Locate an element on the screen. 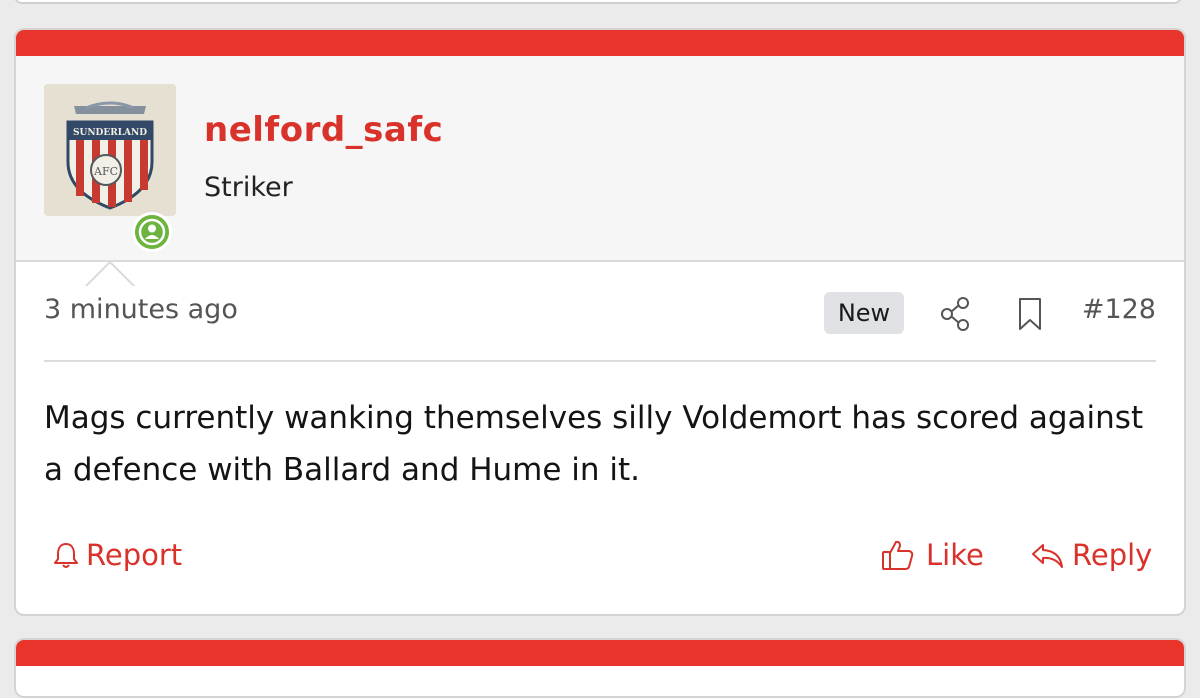  post-header-bar is located at coordinates (600, 43).